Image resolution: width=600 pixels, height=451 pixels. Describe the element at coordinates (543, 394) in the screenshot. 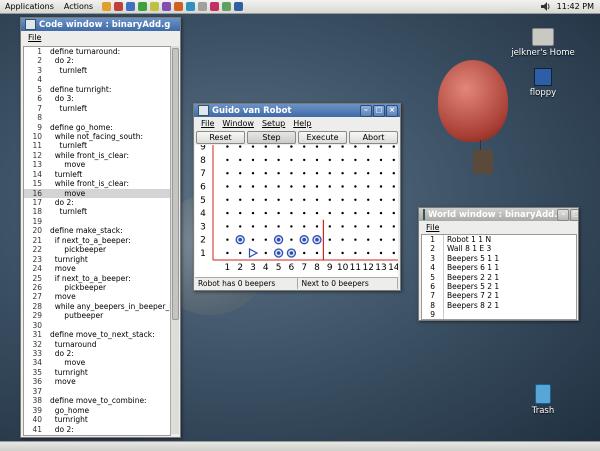

I see `trash-icon` at that location.